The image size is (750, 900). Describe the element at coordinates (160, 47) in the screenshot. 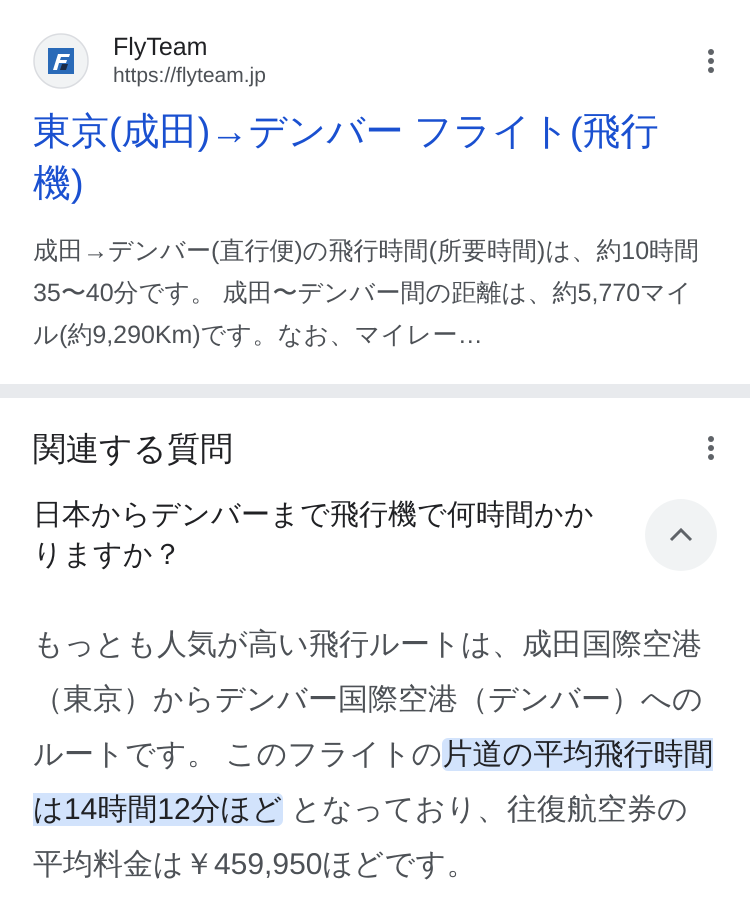

I see `site-name: FlyTeam` at that location.